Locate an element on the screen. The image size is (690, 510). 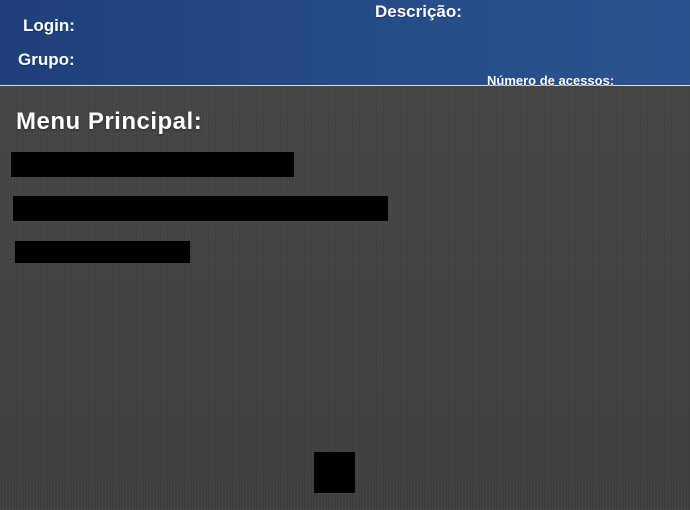
menu-item-2-redacted is located at coordinates (200, 208).